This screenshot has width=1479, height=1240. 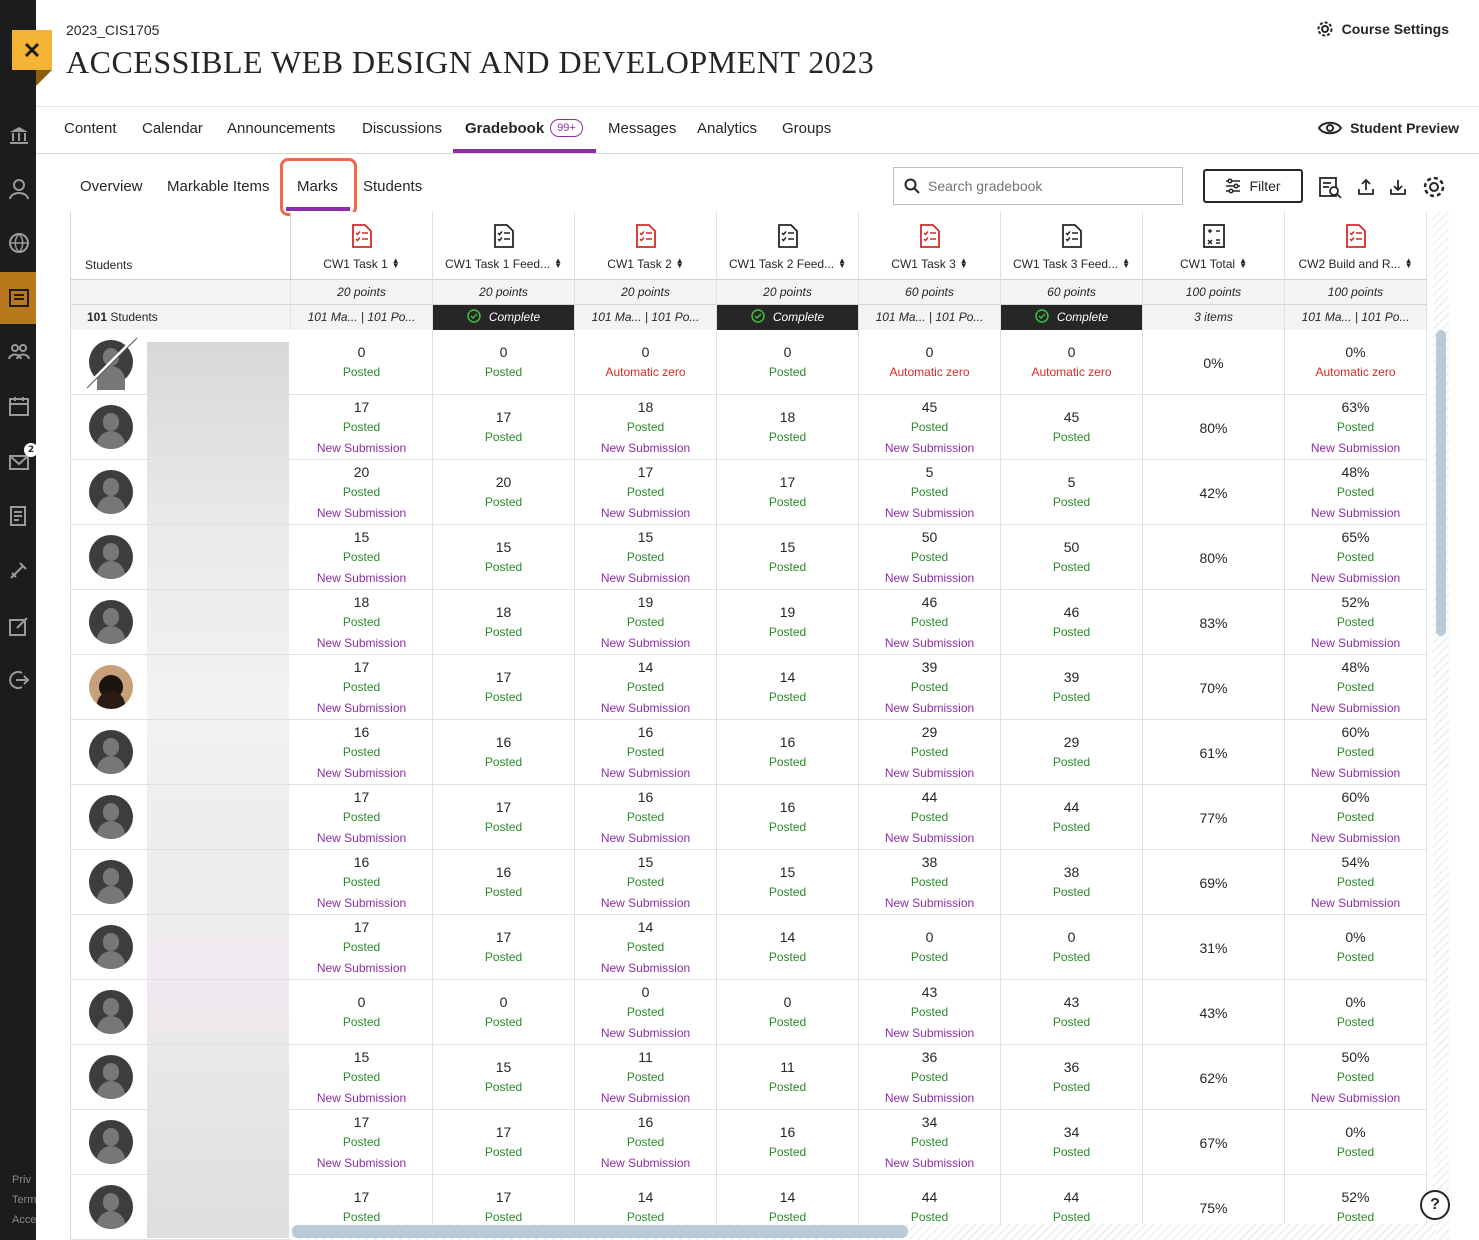 I want to click on grade-cell: 36 Posted, so click(x=1072, y=1077).